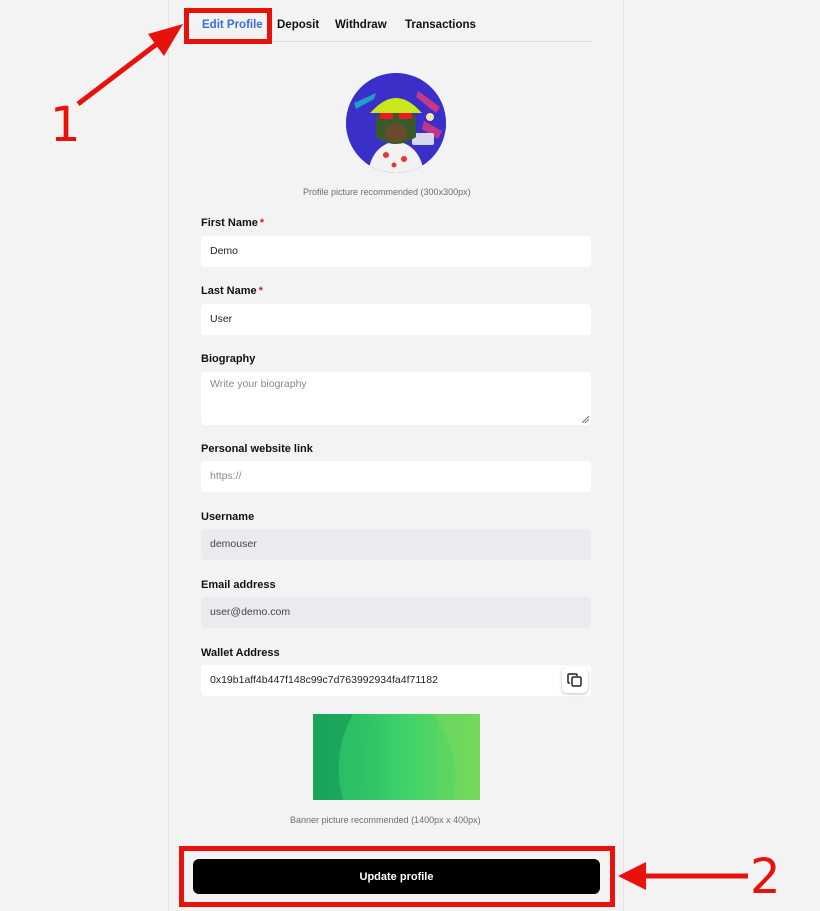 The height and width of the screenshot is (911, 820). I want to click on first-name-input: Demo, so click(396, 251).